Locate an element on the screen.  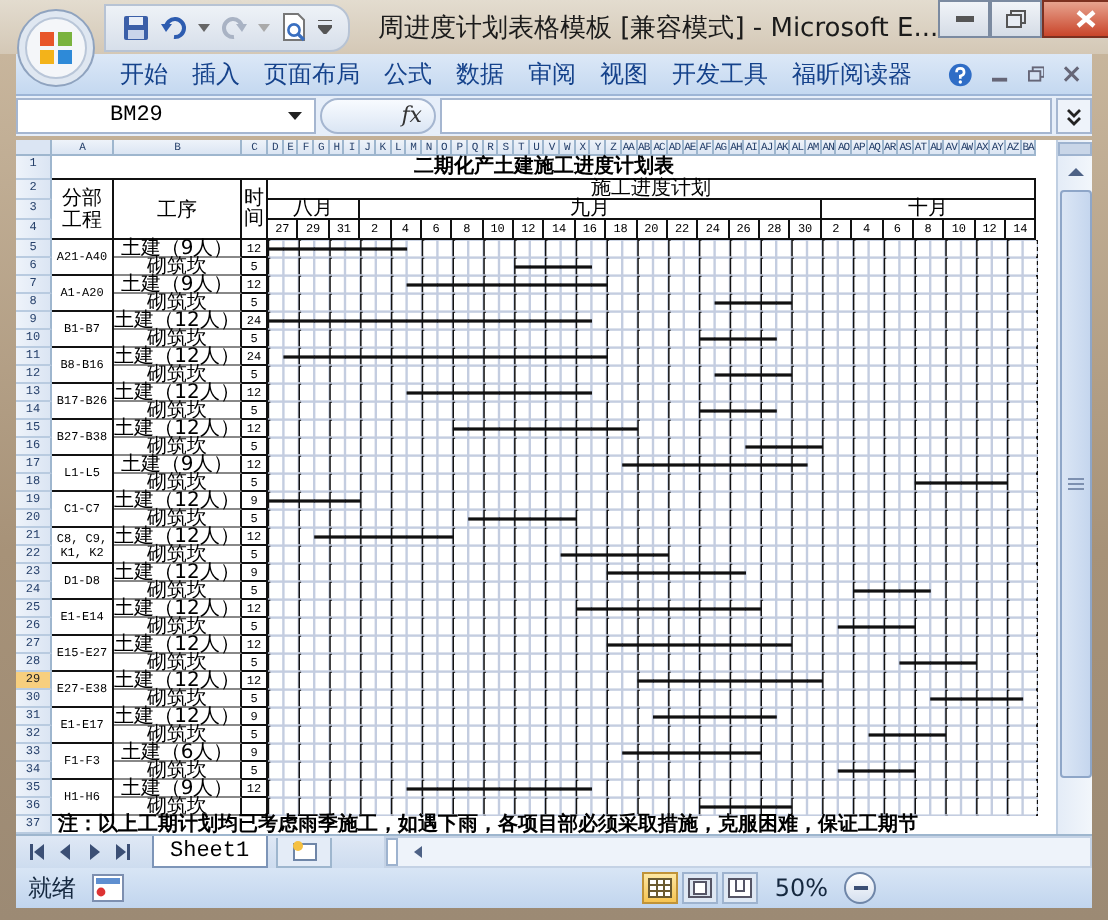
status-text: 就绪 is located at coordinates (52, 888).